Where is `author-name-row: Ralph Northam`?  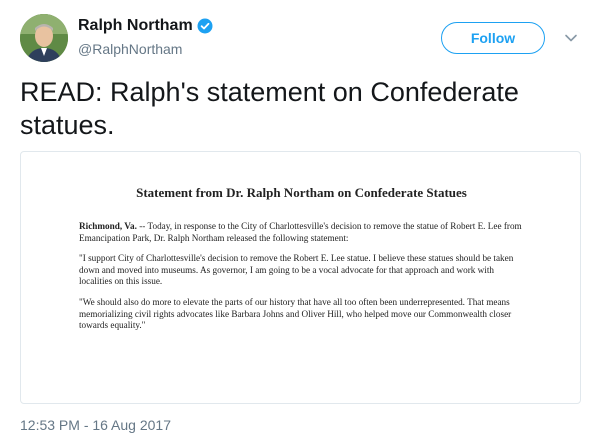
author-name-row: Ralph Northam is located at coordinates (145, 26).